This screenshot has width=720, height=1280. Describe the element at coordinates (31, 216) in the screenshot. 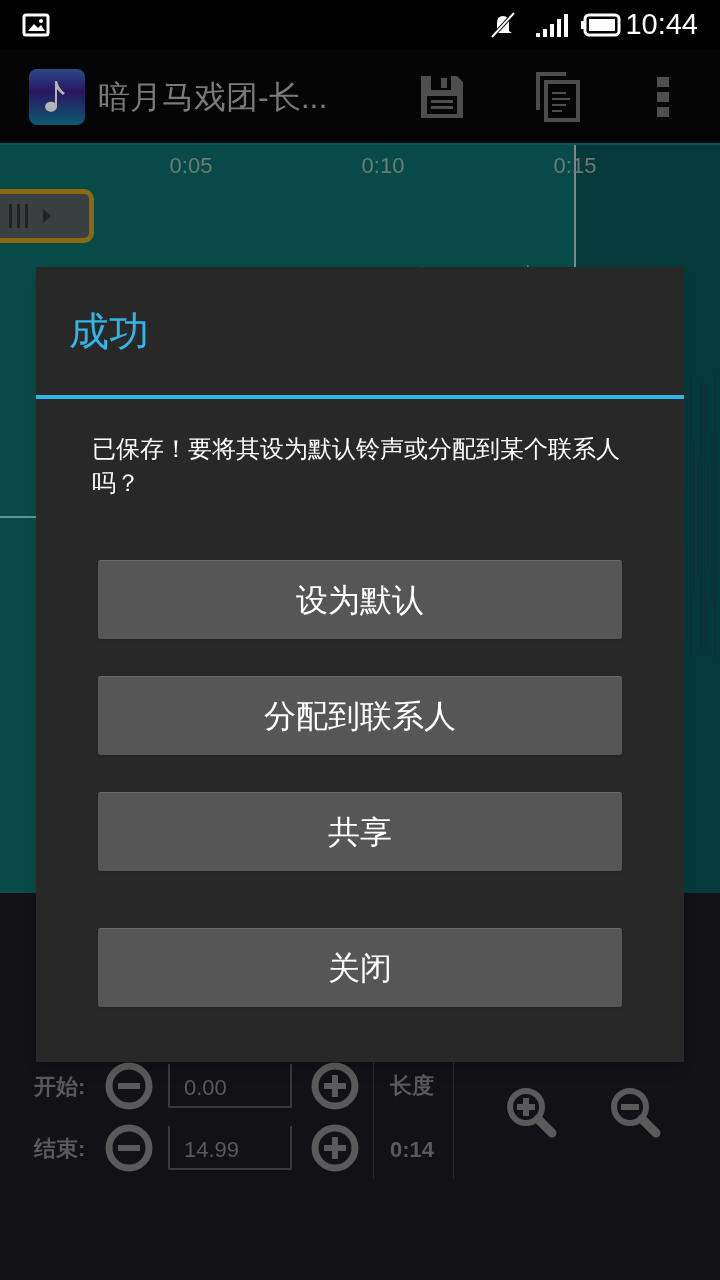

I see `grip-arrow-icon` at that location.